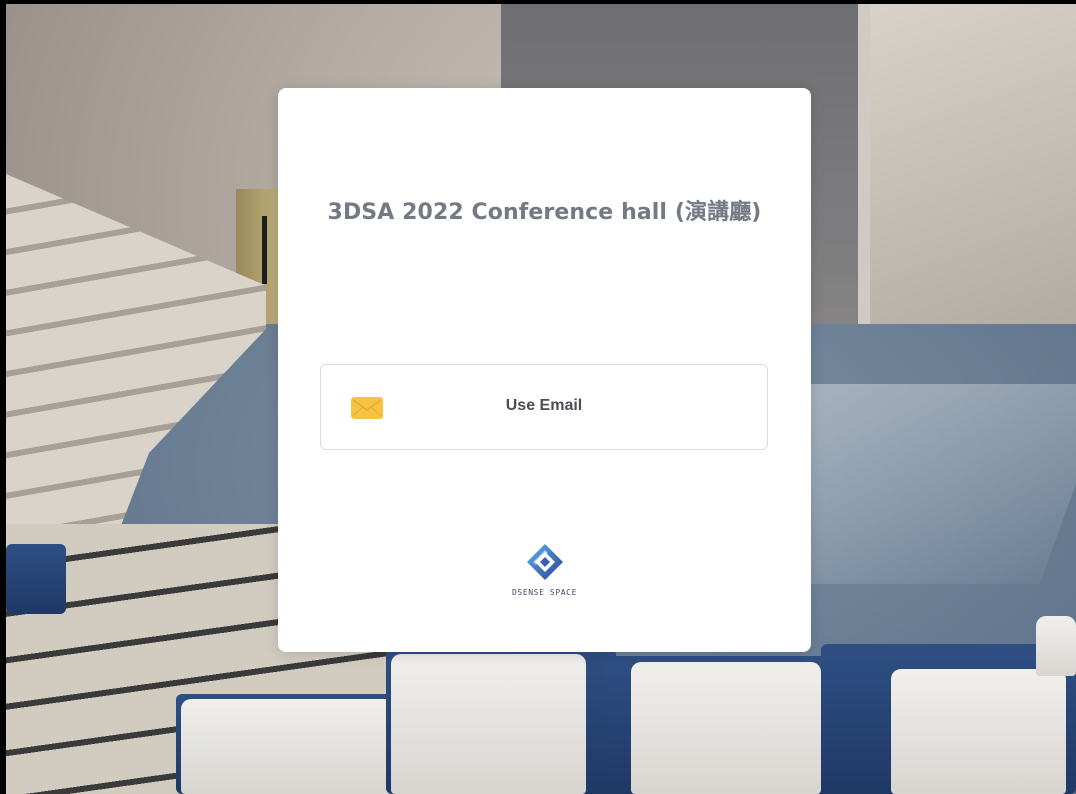  What do you see at coordinates (544, 592) in the screenshot?
I see `brand-name: DSENSE SPACE` at bounding box center [544, 592].